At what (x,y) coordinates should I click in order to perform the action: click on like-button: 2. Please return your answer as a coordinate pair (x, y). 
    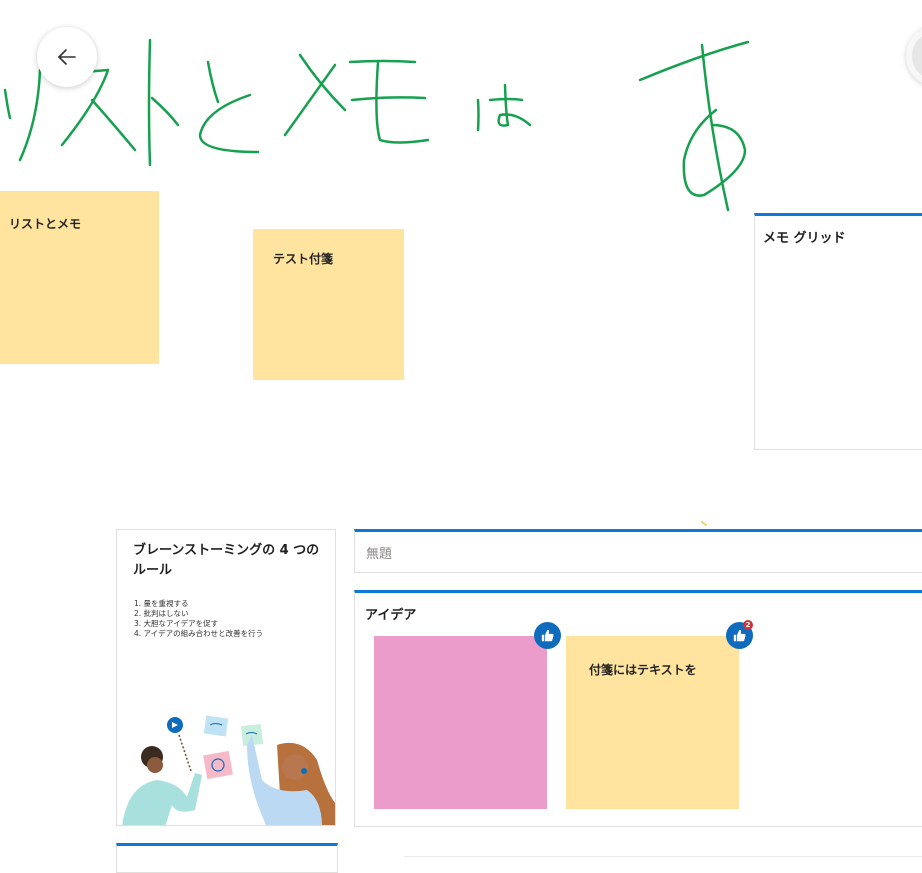
    Looking at the image, I should click on (739, 634).